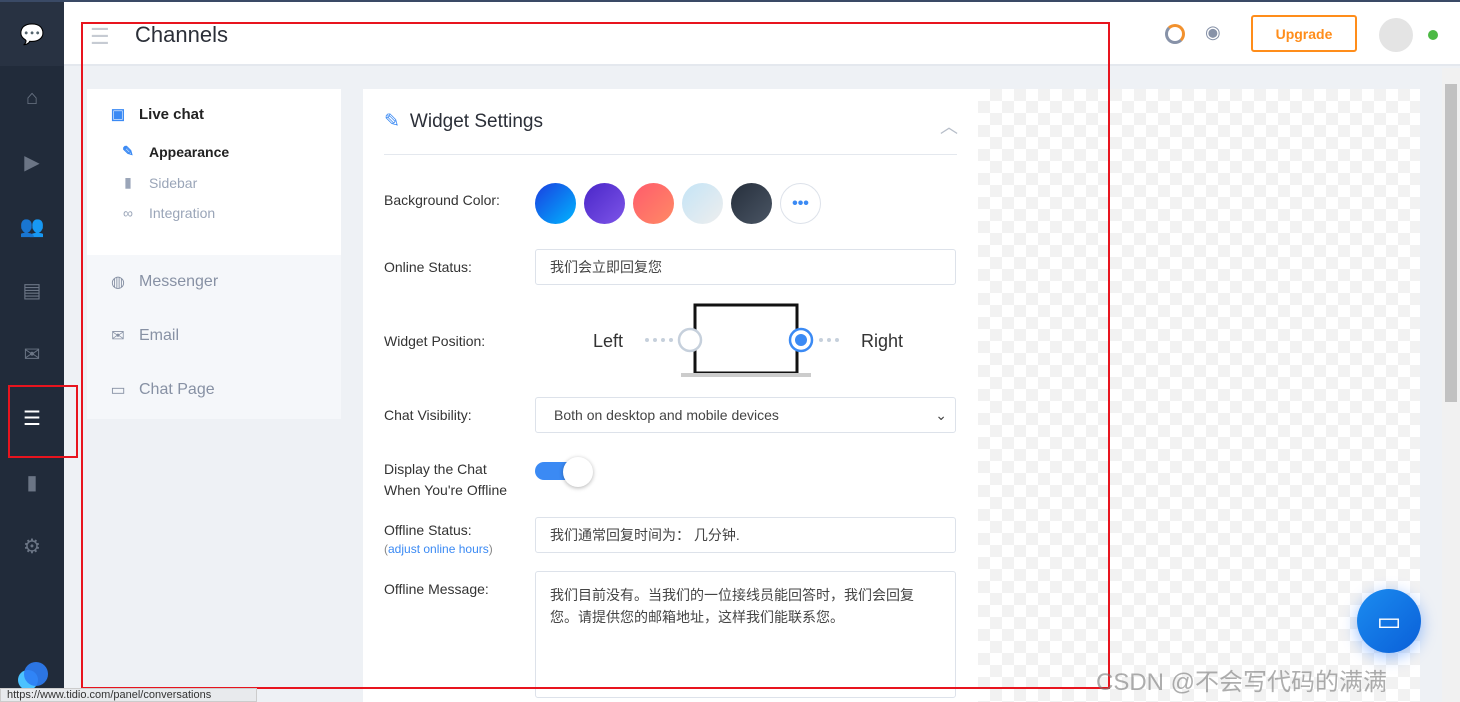 This screenshot has width=1460, height=702. I want to click on menu-messenger: ◍ Messenger, so click(214, 282).